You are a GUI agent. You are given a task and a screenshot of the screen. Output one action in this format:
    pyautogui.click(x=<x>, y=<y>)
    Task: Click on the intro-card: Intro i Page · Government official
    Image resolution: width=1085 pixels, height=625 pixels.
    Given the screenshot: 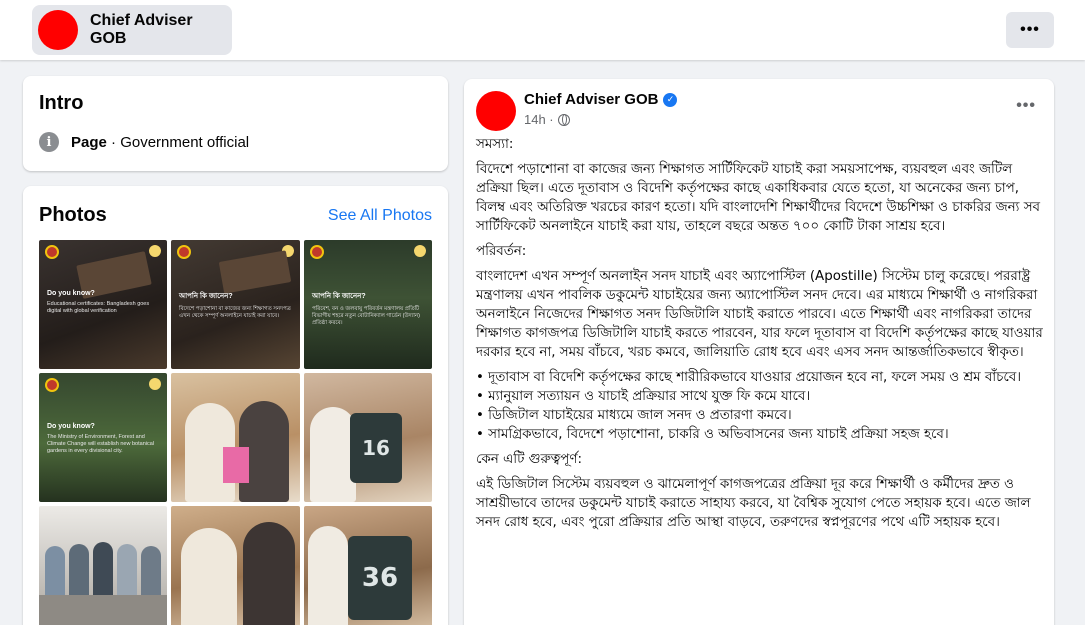 What is the action you would take?
    pyautogui.click(x=235, y=123)
    